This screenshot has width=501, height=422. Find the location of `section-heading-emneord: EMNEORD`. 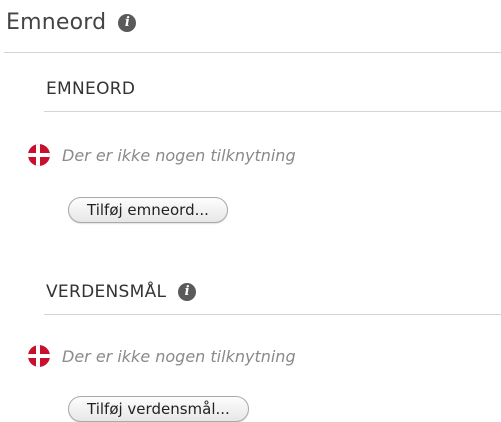

section-heading-emneord: EMNEORD is located at coordinates (90, 89).